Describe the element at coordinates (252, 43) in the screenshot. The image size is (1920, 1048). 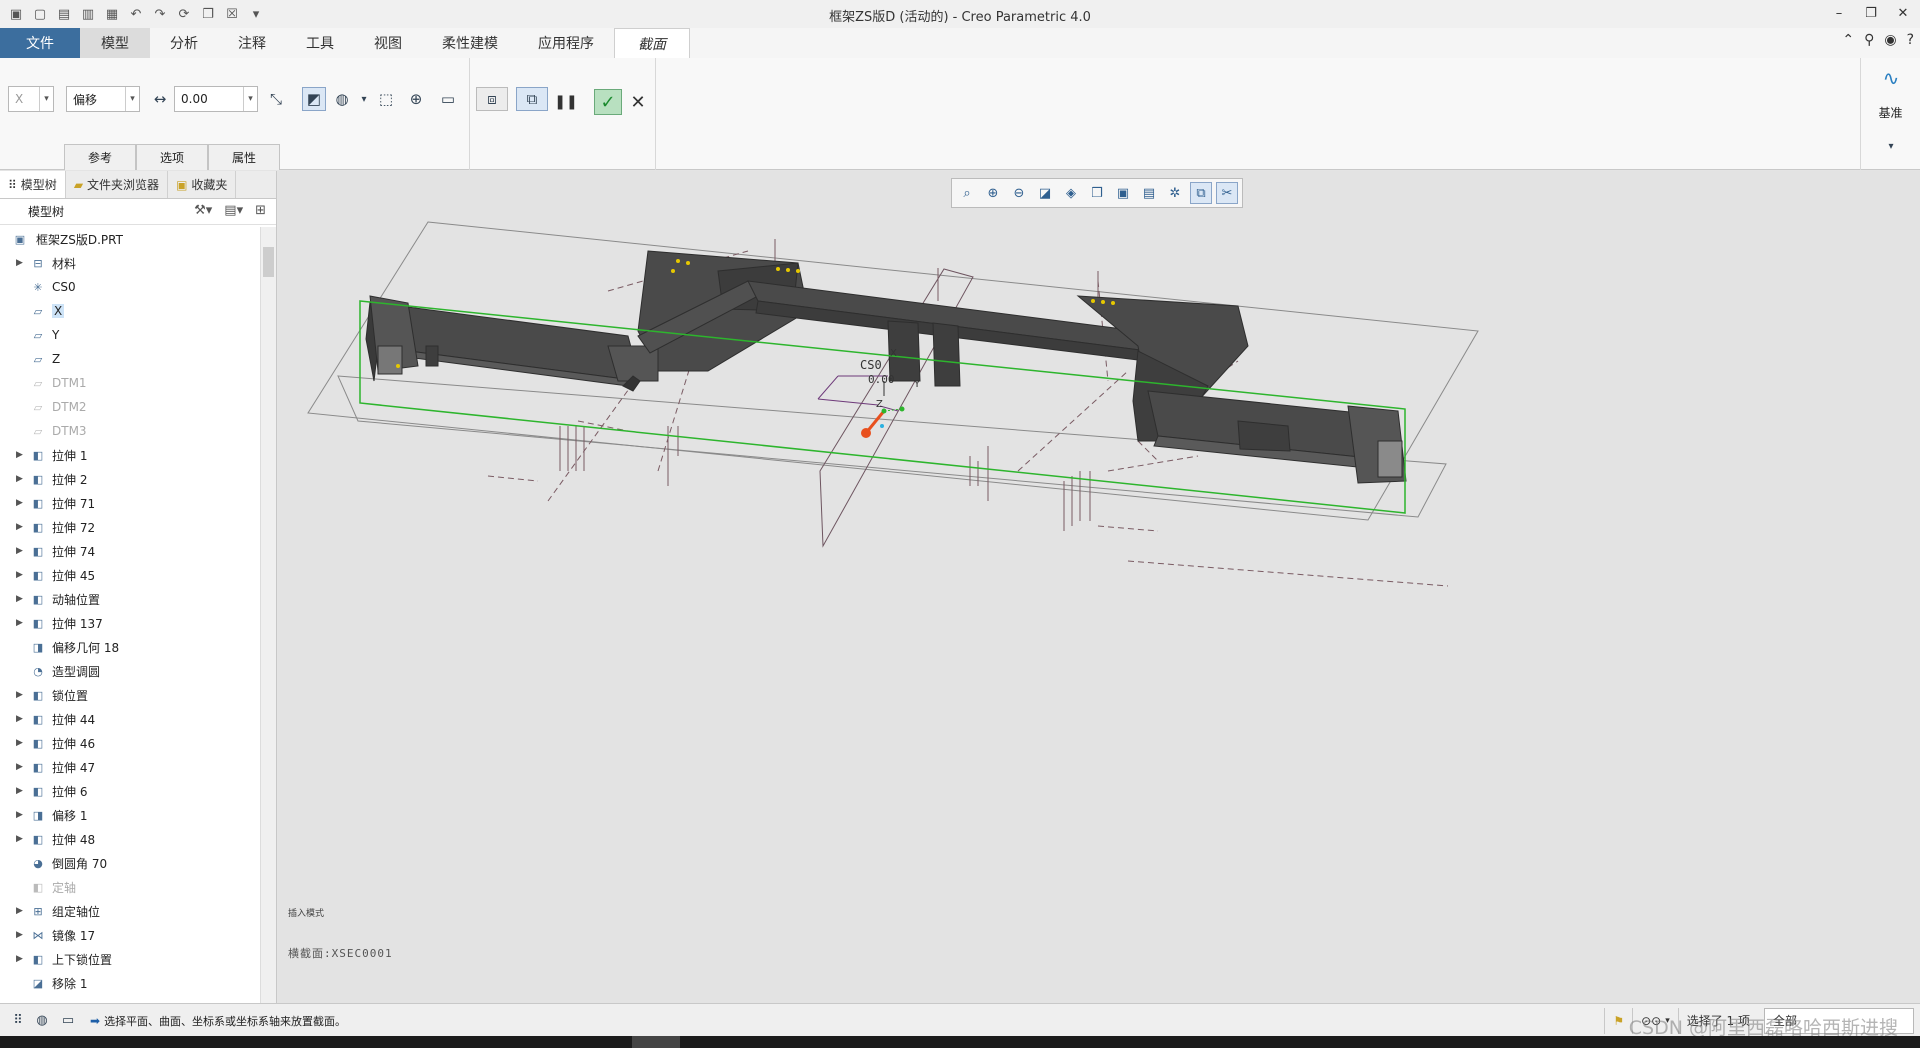
I see `tab-annotate: 注释` at that location.